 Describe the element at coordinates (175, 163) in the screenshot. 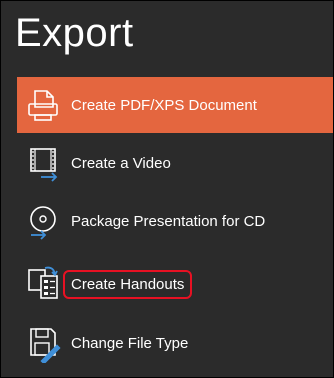

I see `create-video-button: Create a Video` at that location.